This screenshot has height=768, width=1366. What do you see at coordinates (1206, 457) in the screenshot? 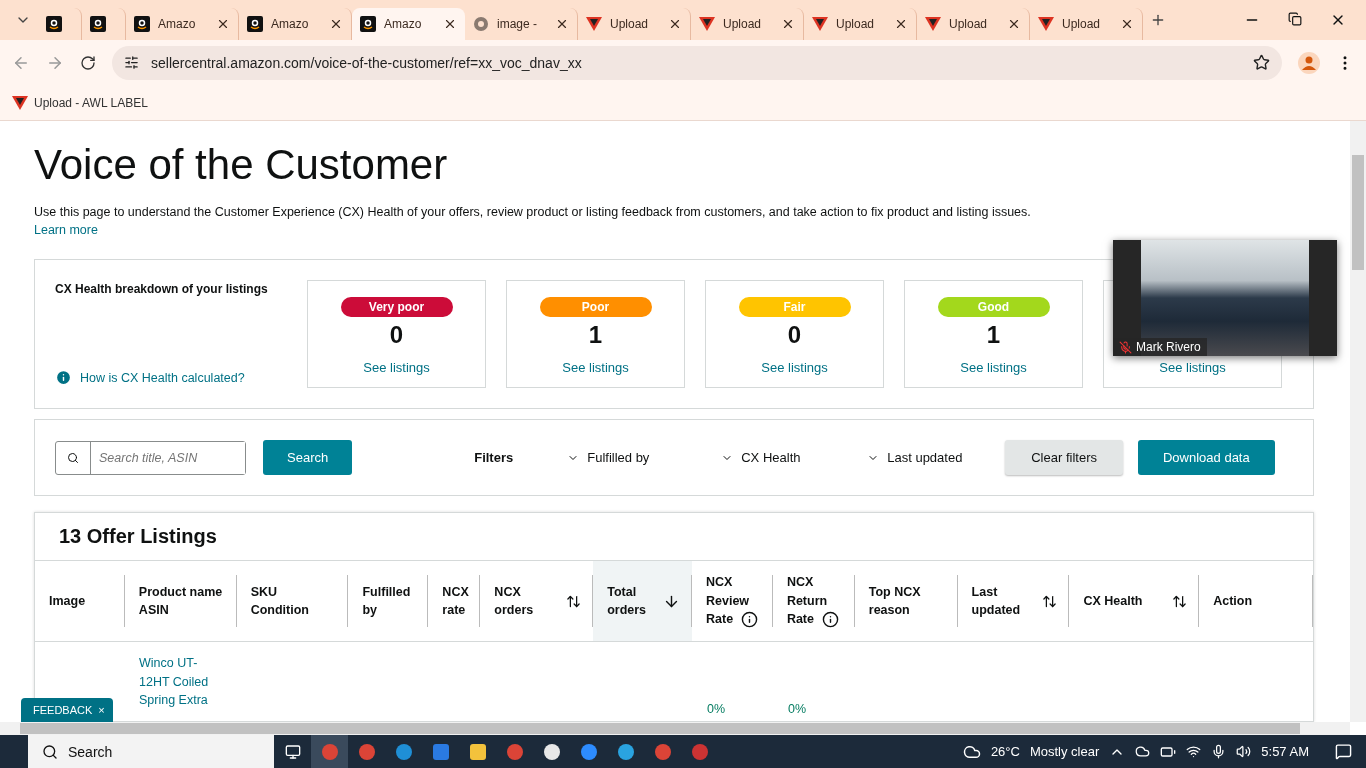
I see `download-button: Download data` at bounding box center [1206, 457].